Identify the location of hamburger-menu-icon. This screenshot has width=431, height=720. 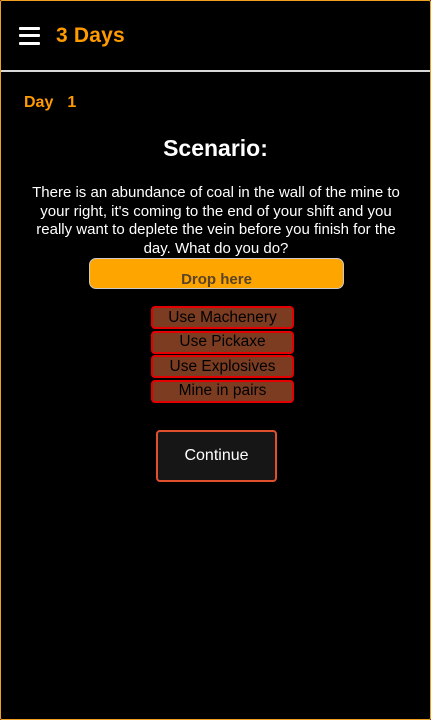
(29, 35).